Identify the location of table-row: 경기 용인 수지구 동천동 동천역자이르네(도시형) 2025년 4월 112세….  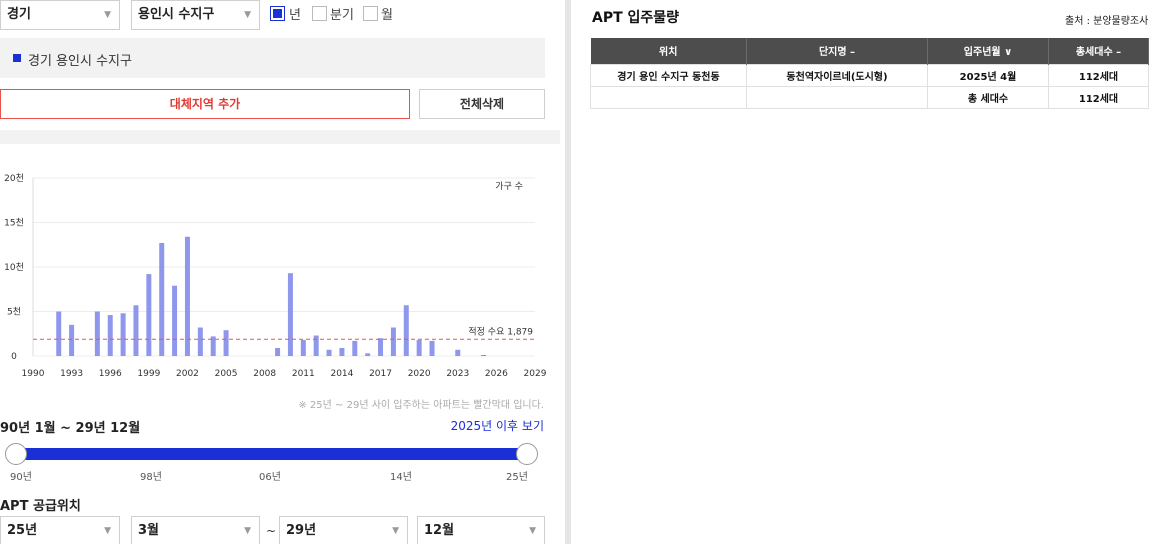
(869, 75).